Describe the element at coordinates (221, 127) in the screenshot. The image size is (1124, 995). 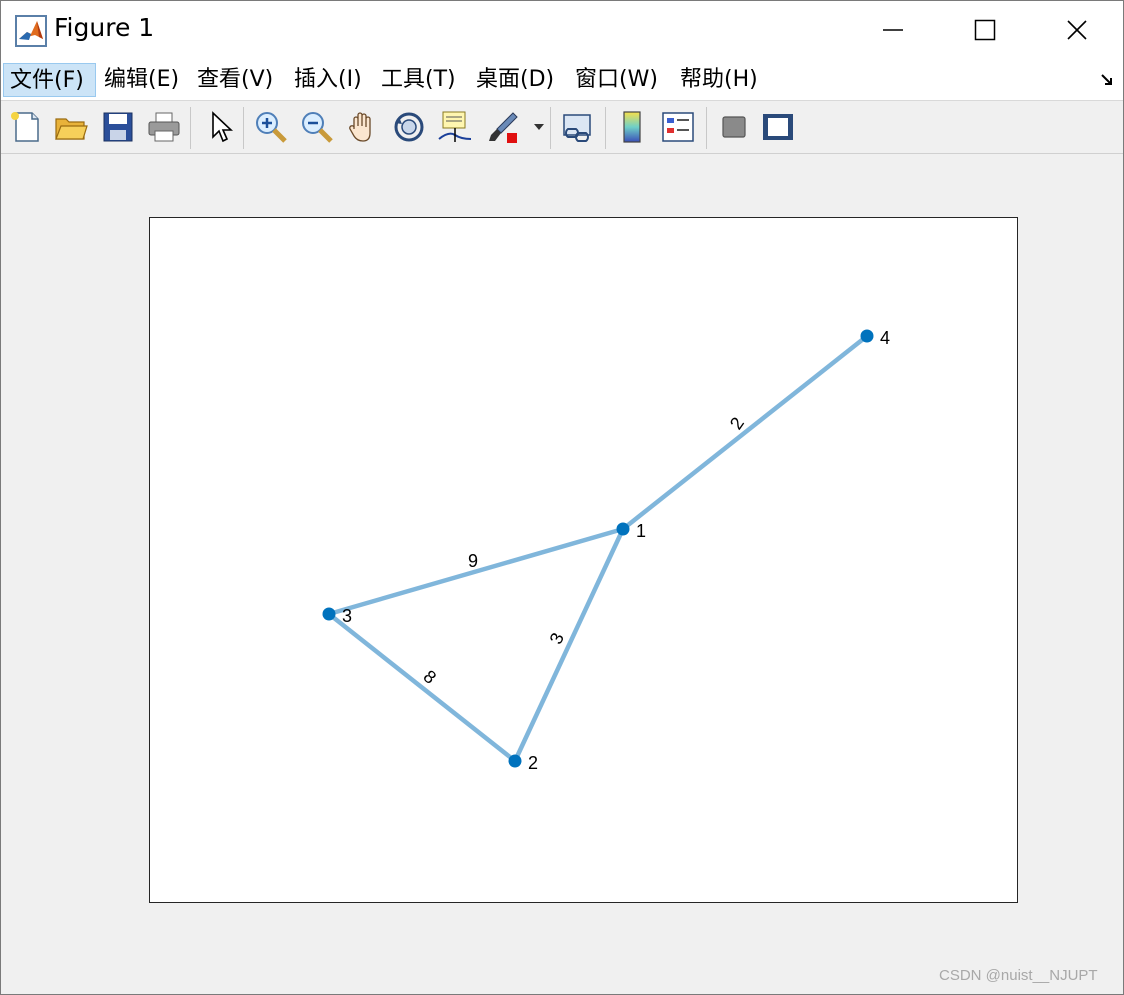
I see `edit-plot-pointer-icon` at that location.